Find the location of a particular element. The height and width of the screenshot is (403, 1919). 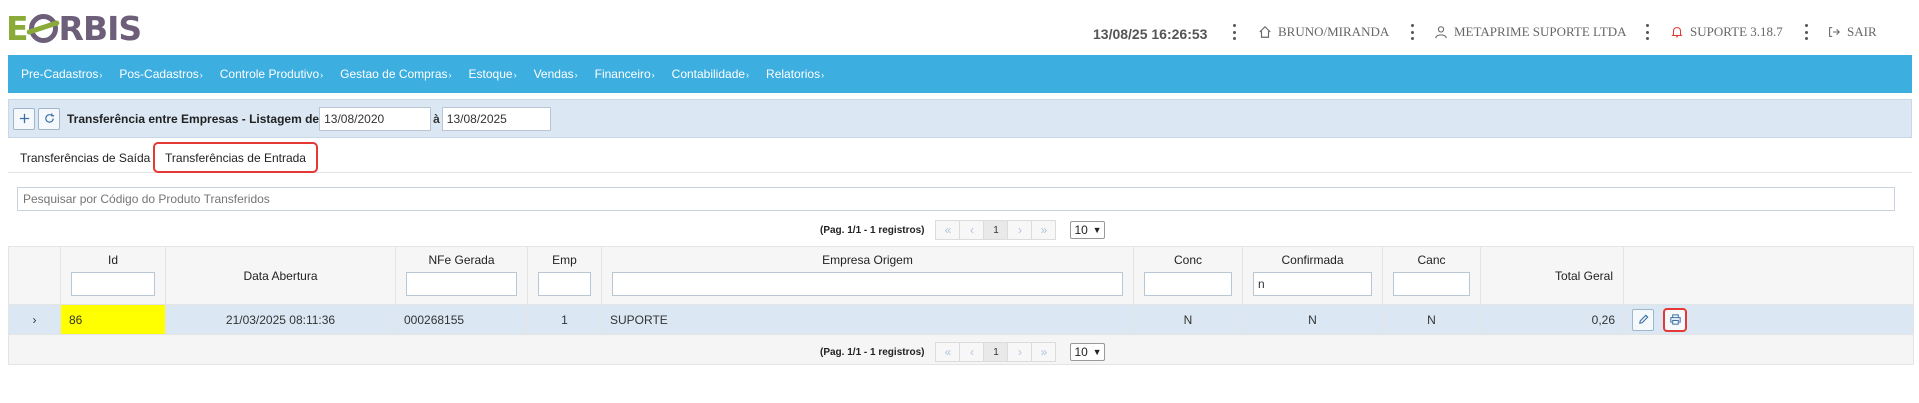

col-canc-label: Canc is located at coordinates (1431, 260).